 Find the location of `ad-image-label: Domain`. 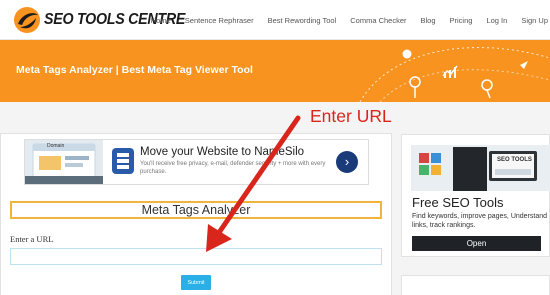

ad-image-label: Domain is located at coordinates (56, 146).